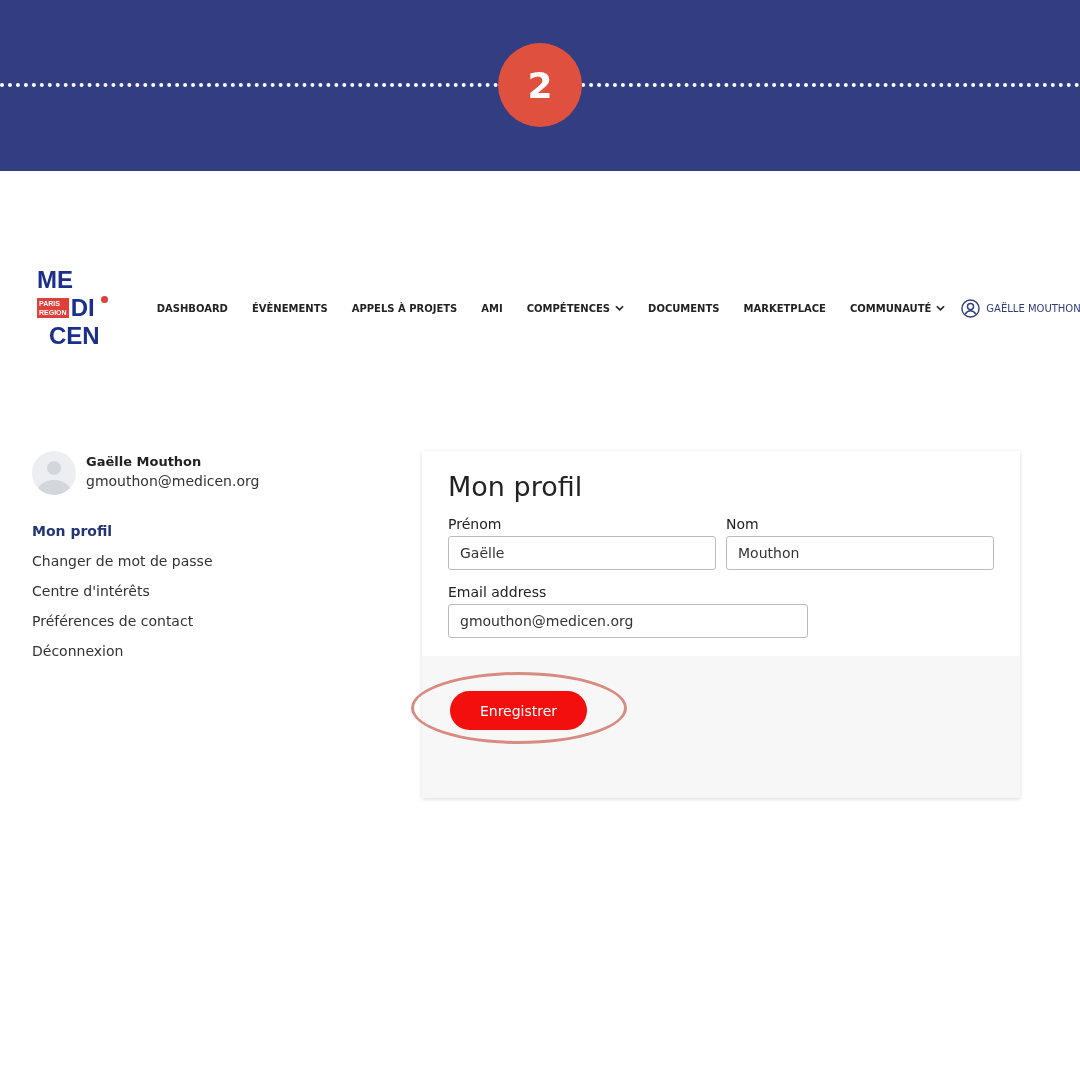 This screenshot has height=1080, width=1080. Describe the element at coordinates (192, 308) in the screenshot. I see `nav-link: DASHBOARD` at that location.